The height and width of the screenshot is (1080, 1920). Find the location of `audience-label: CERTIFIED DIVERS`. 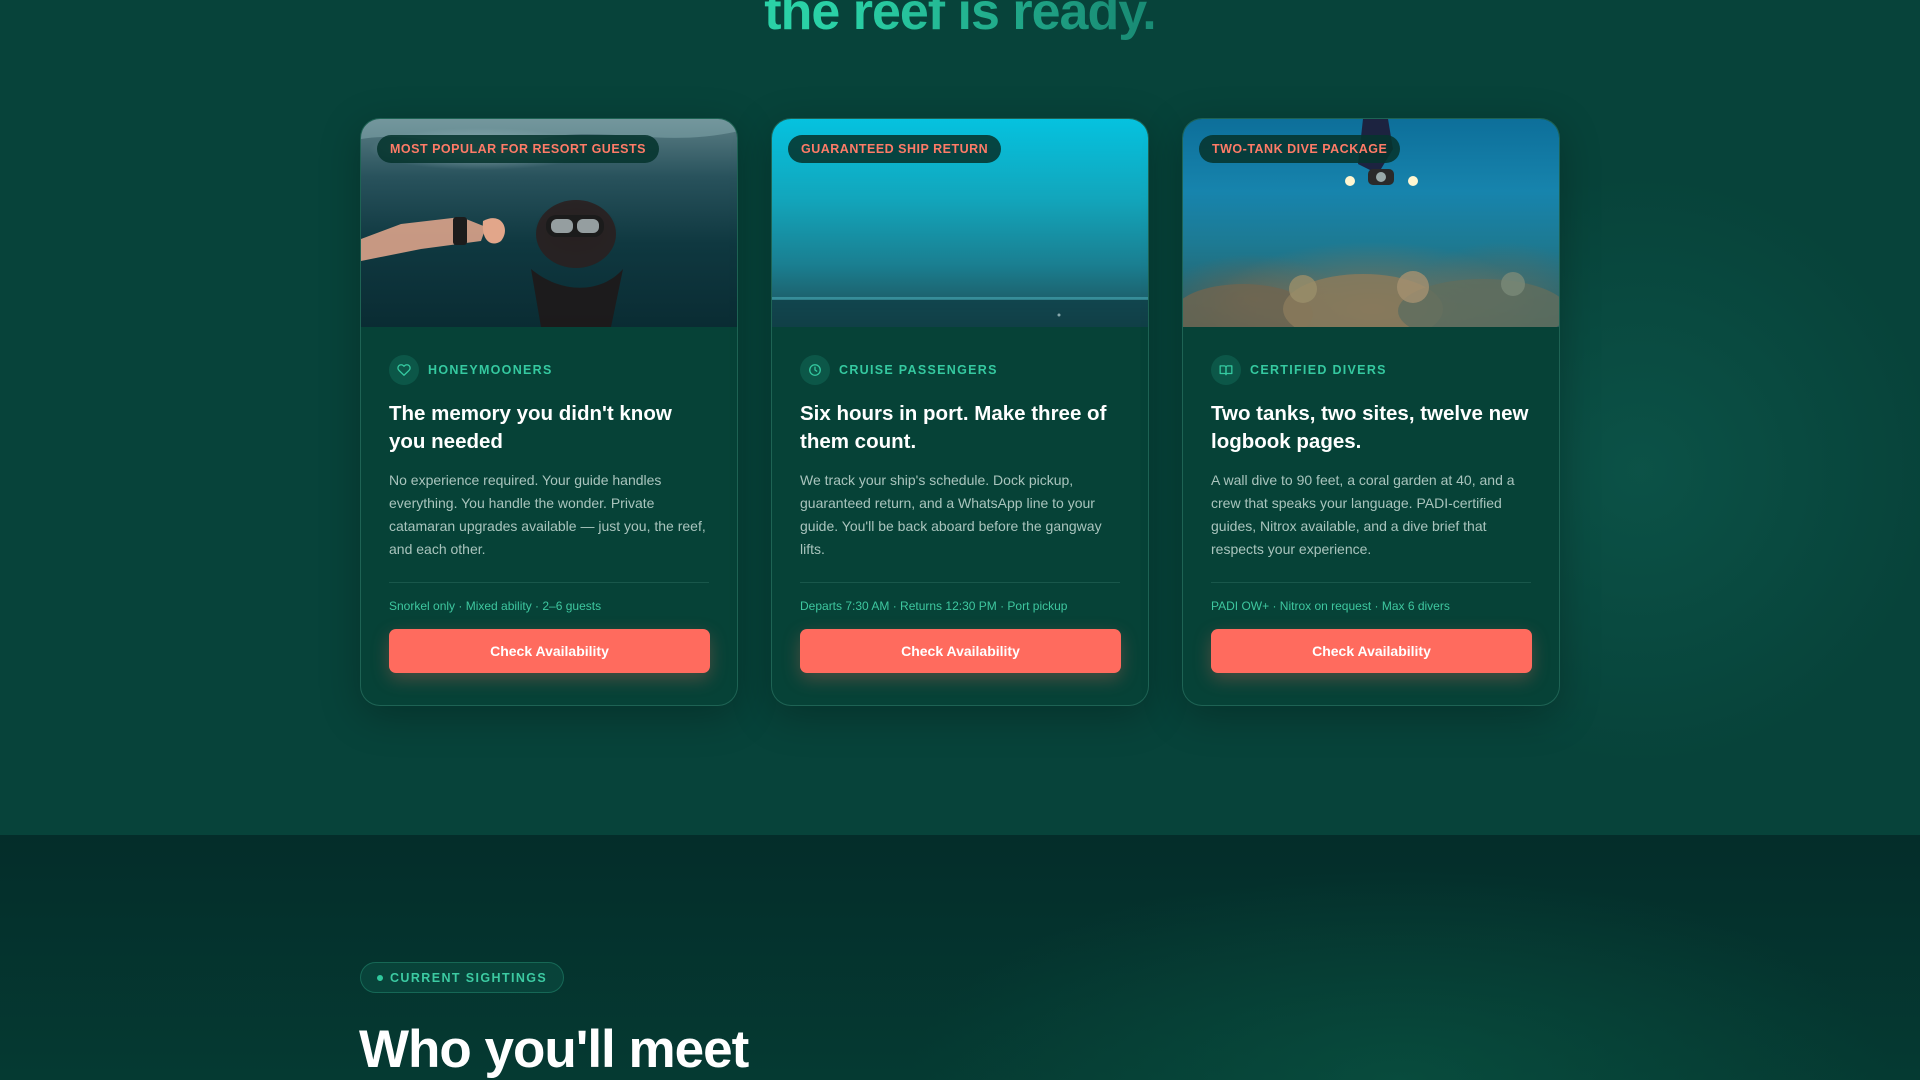

audience-label: CERTIFIED DIVERS is located at coordinates (1318, 370).